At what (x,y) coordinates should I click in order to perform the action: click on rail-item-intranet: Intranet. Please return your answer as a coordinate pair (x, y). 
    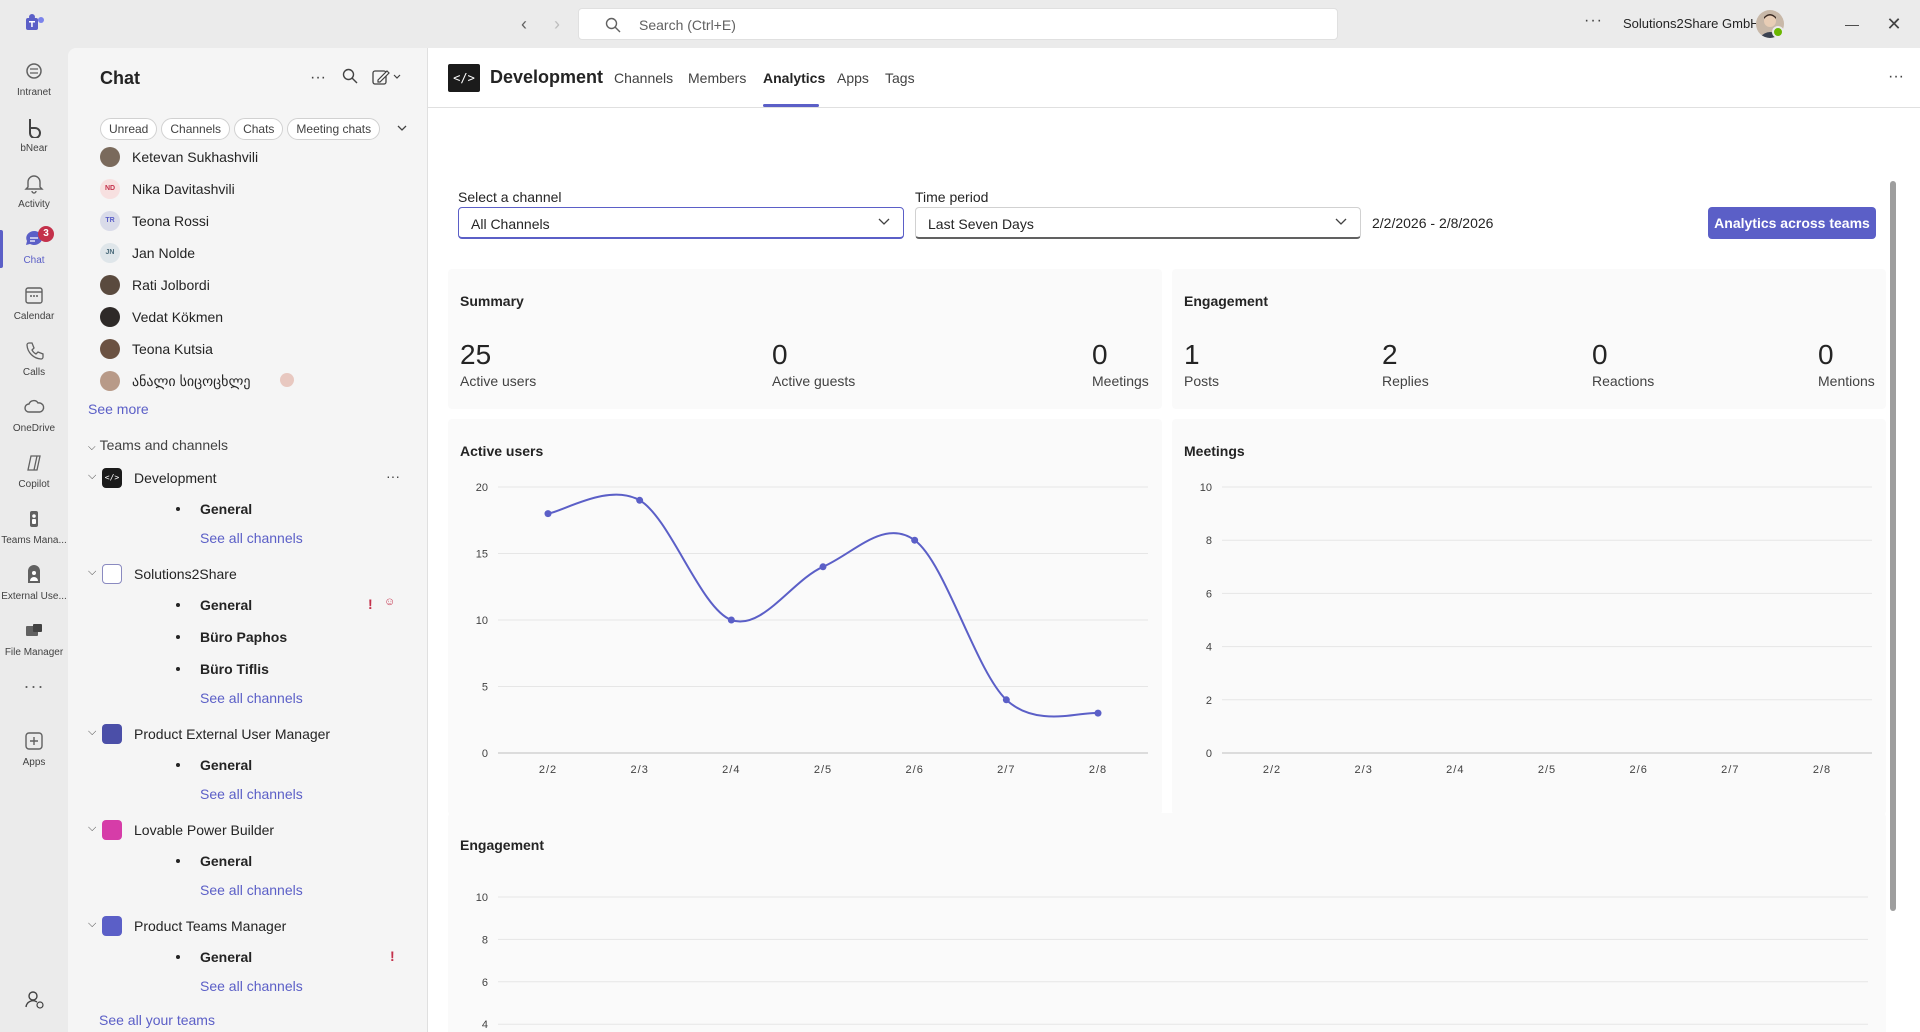
    Looking at the image, I should click on (34, 81).